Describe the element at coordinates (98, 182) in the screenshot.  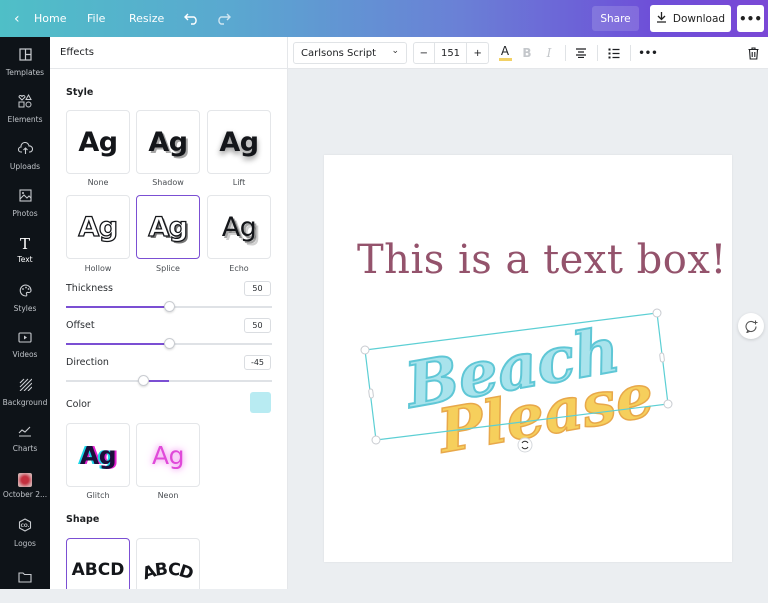
I see `style-label-none: None` at that location.